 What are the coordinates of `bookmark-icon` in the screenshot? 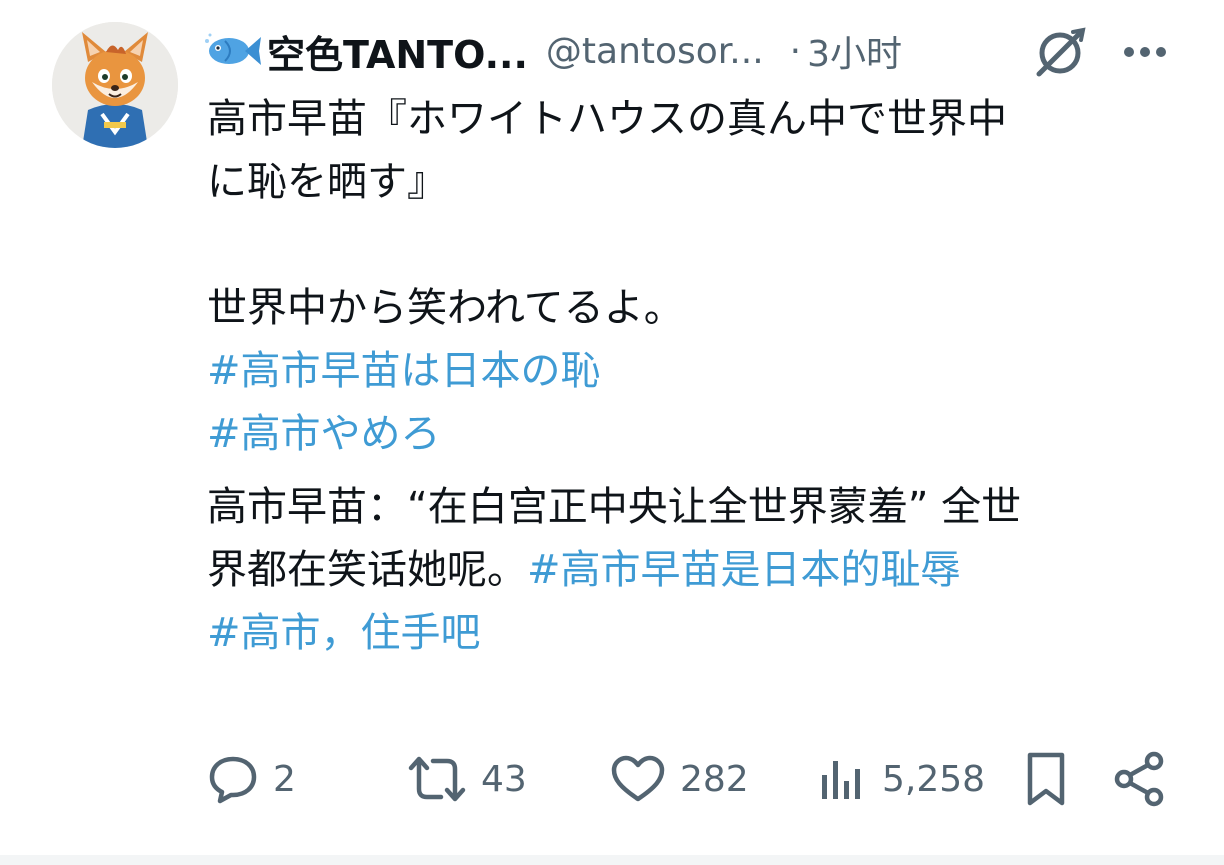 It's located at (1046, 779).